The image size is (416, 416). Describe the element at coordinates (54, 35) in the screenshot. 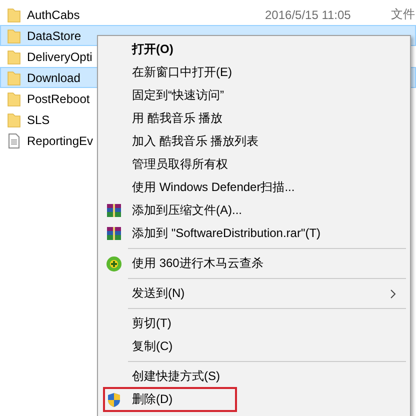

I see `file-name: DataStore` at that location.